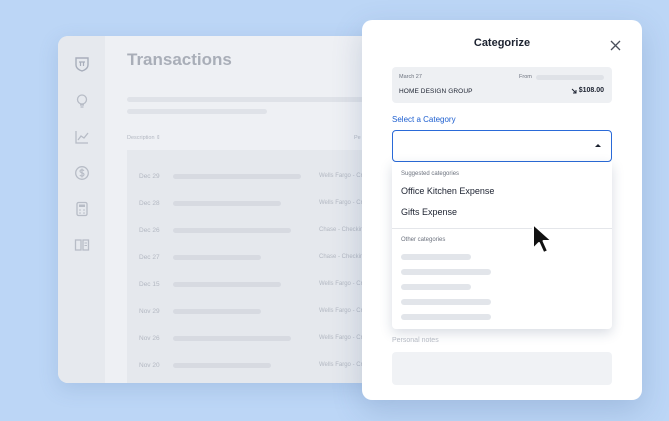 The image size is (669, 421). Describe the element at coordinates (423, 240) in the screenshot. I see `other-categories-header: Other categories` at that location.